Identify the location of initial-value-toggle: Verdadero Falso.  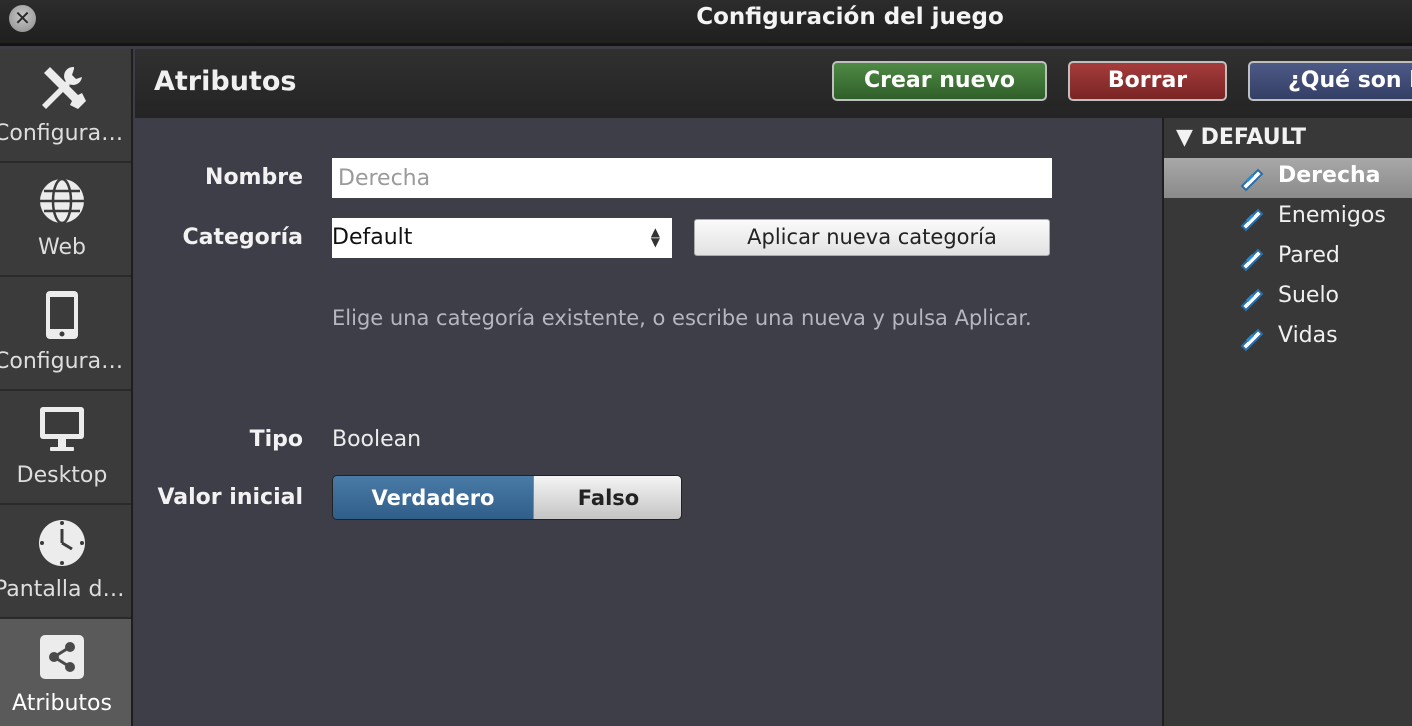
(507, 497).